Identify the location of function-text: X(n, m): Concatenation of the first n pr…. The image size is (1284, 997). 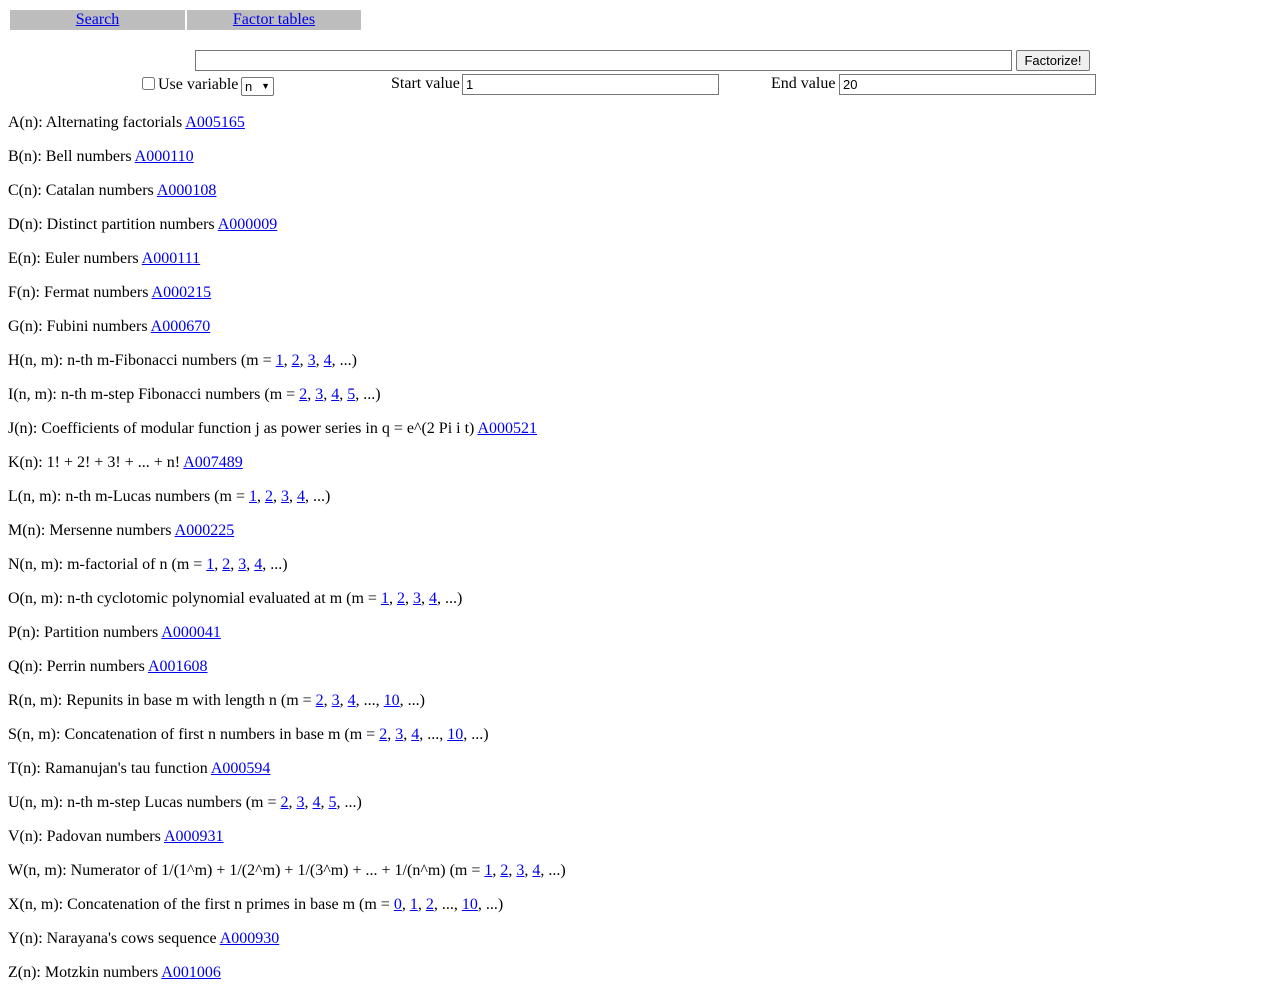
(201, 904).